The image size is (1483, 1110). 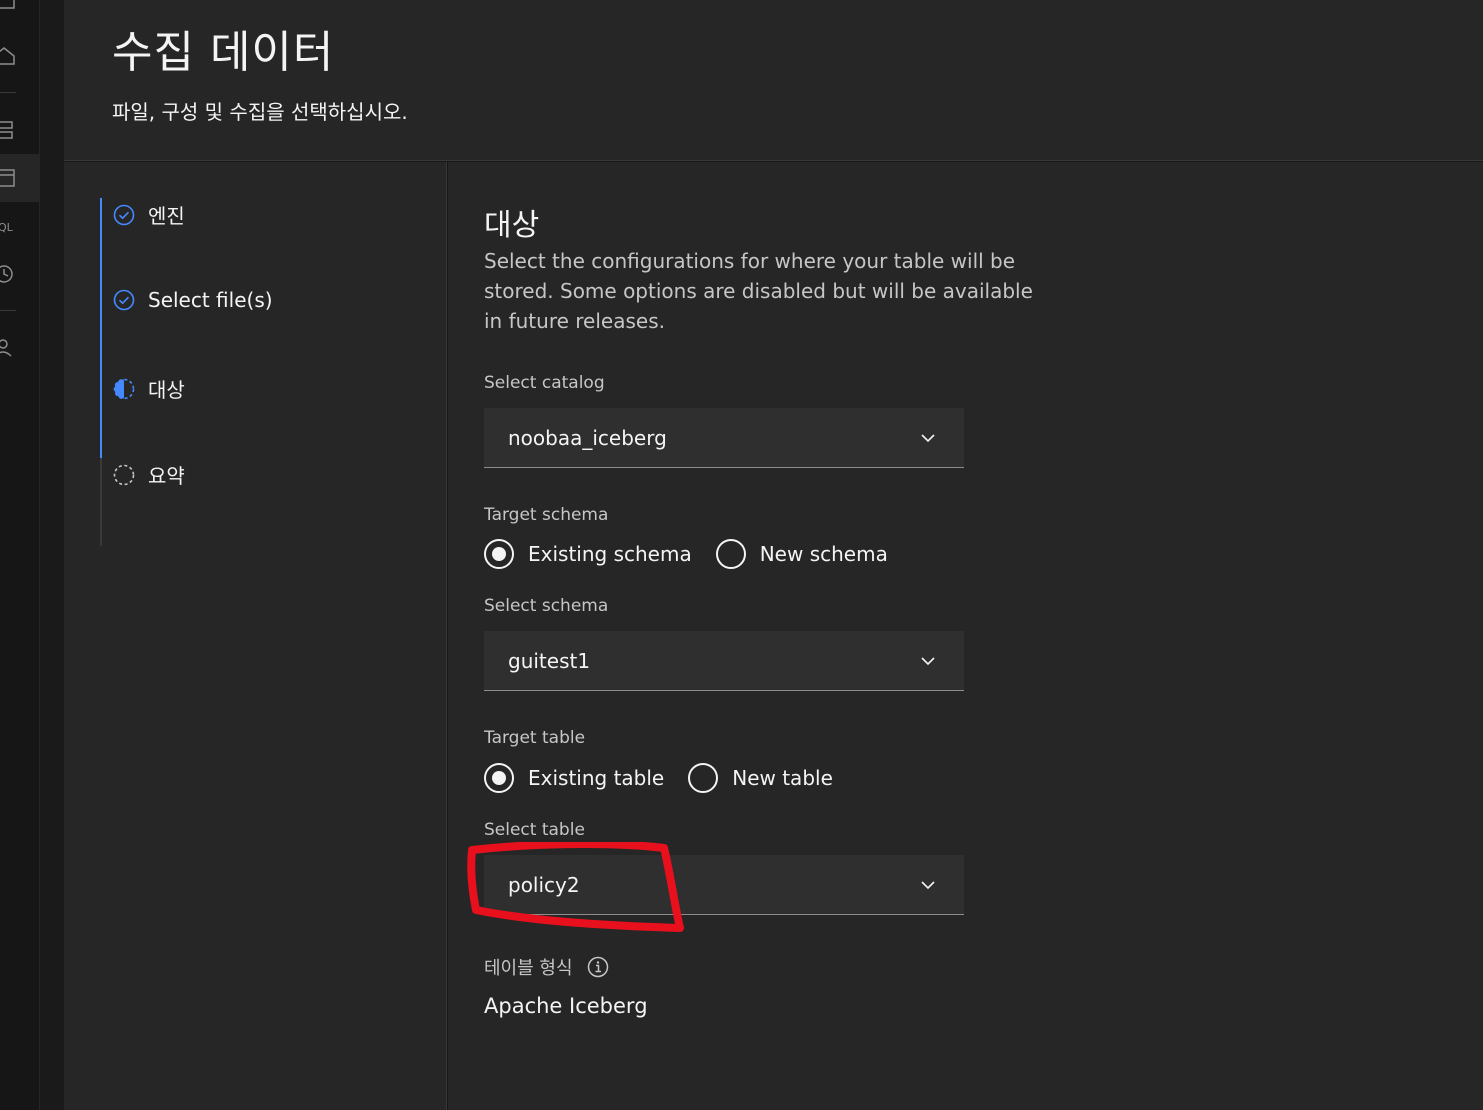 What do you see at coordinates (101, 328) in the screenshot?
I see `step-track-complete` at bounding box center [101, 328].